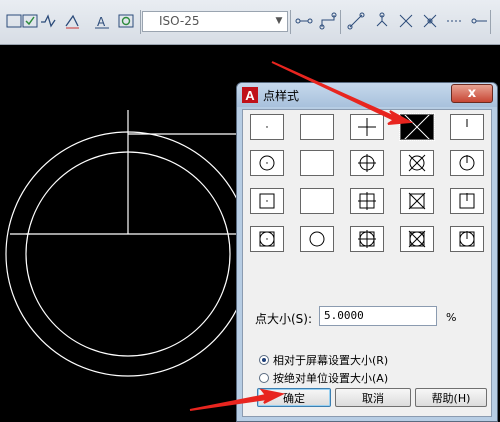  What do you see at coordinates (48, 21) in the screenshot?
I see `dim-arc-icon` at bounding box center [48, 21].